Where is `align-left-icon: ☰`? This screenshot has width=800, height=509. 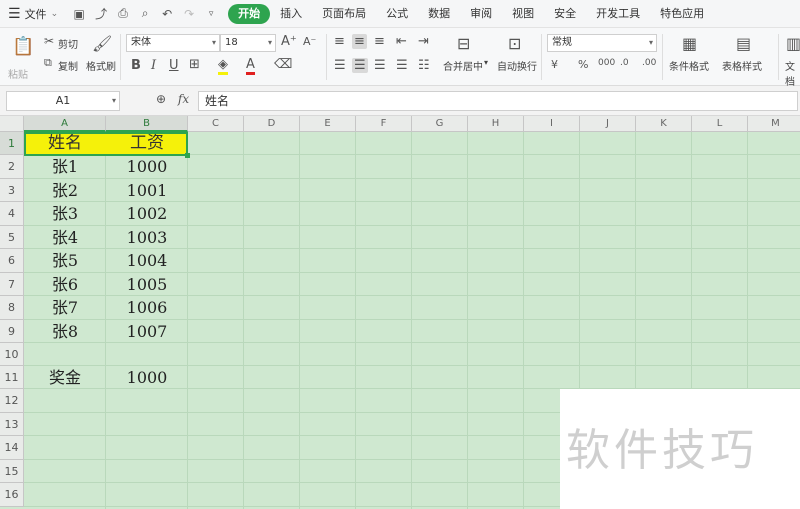 align-left-icon: ☰ is located at coordinates (340, 65).